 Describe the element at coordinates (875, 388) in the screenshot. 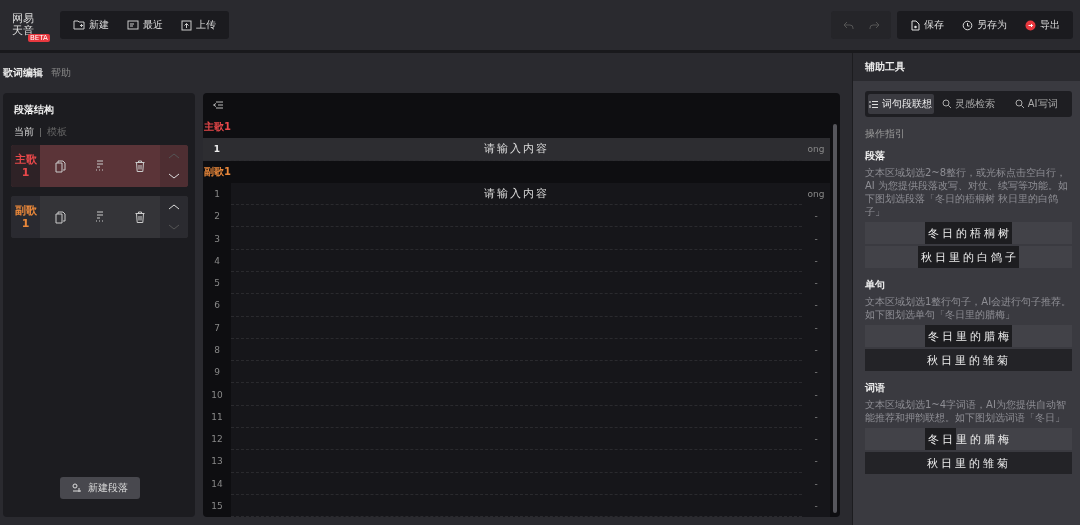

I see `guide-heading: 词语` at that location.